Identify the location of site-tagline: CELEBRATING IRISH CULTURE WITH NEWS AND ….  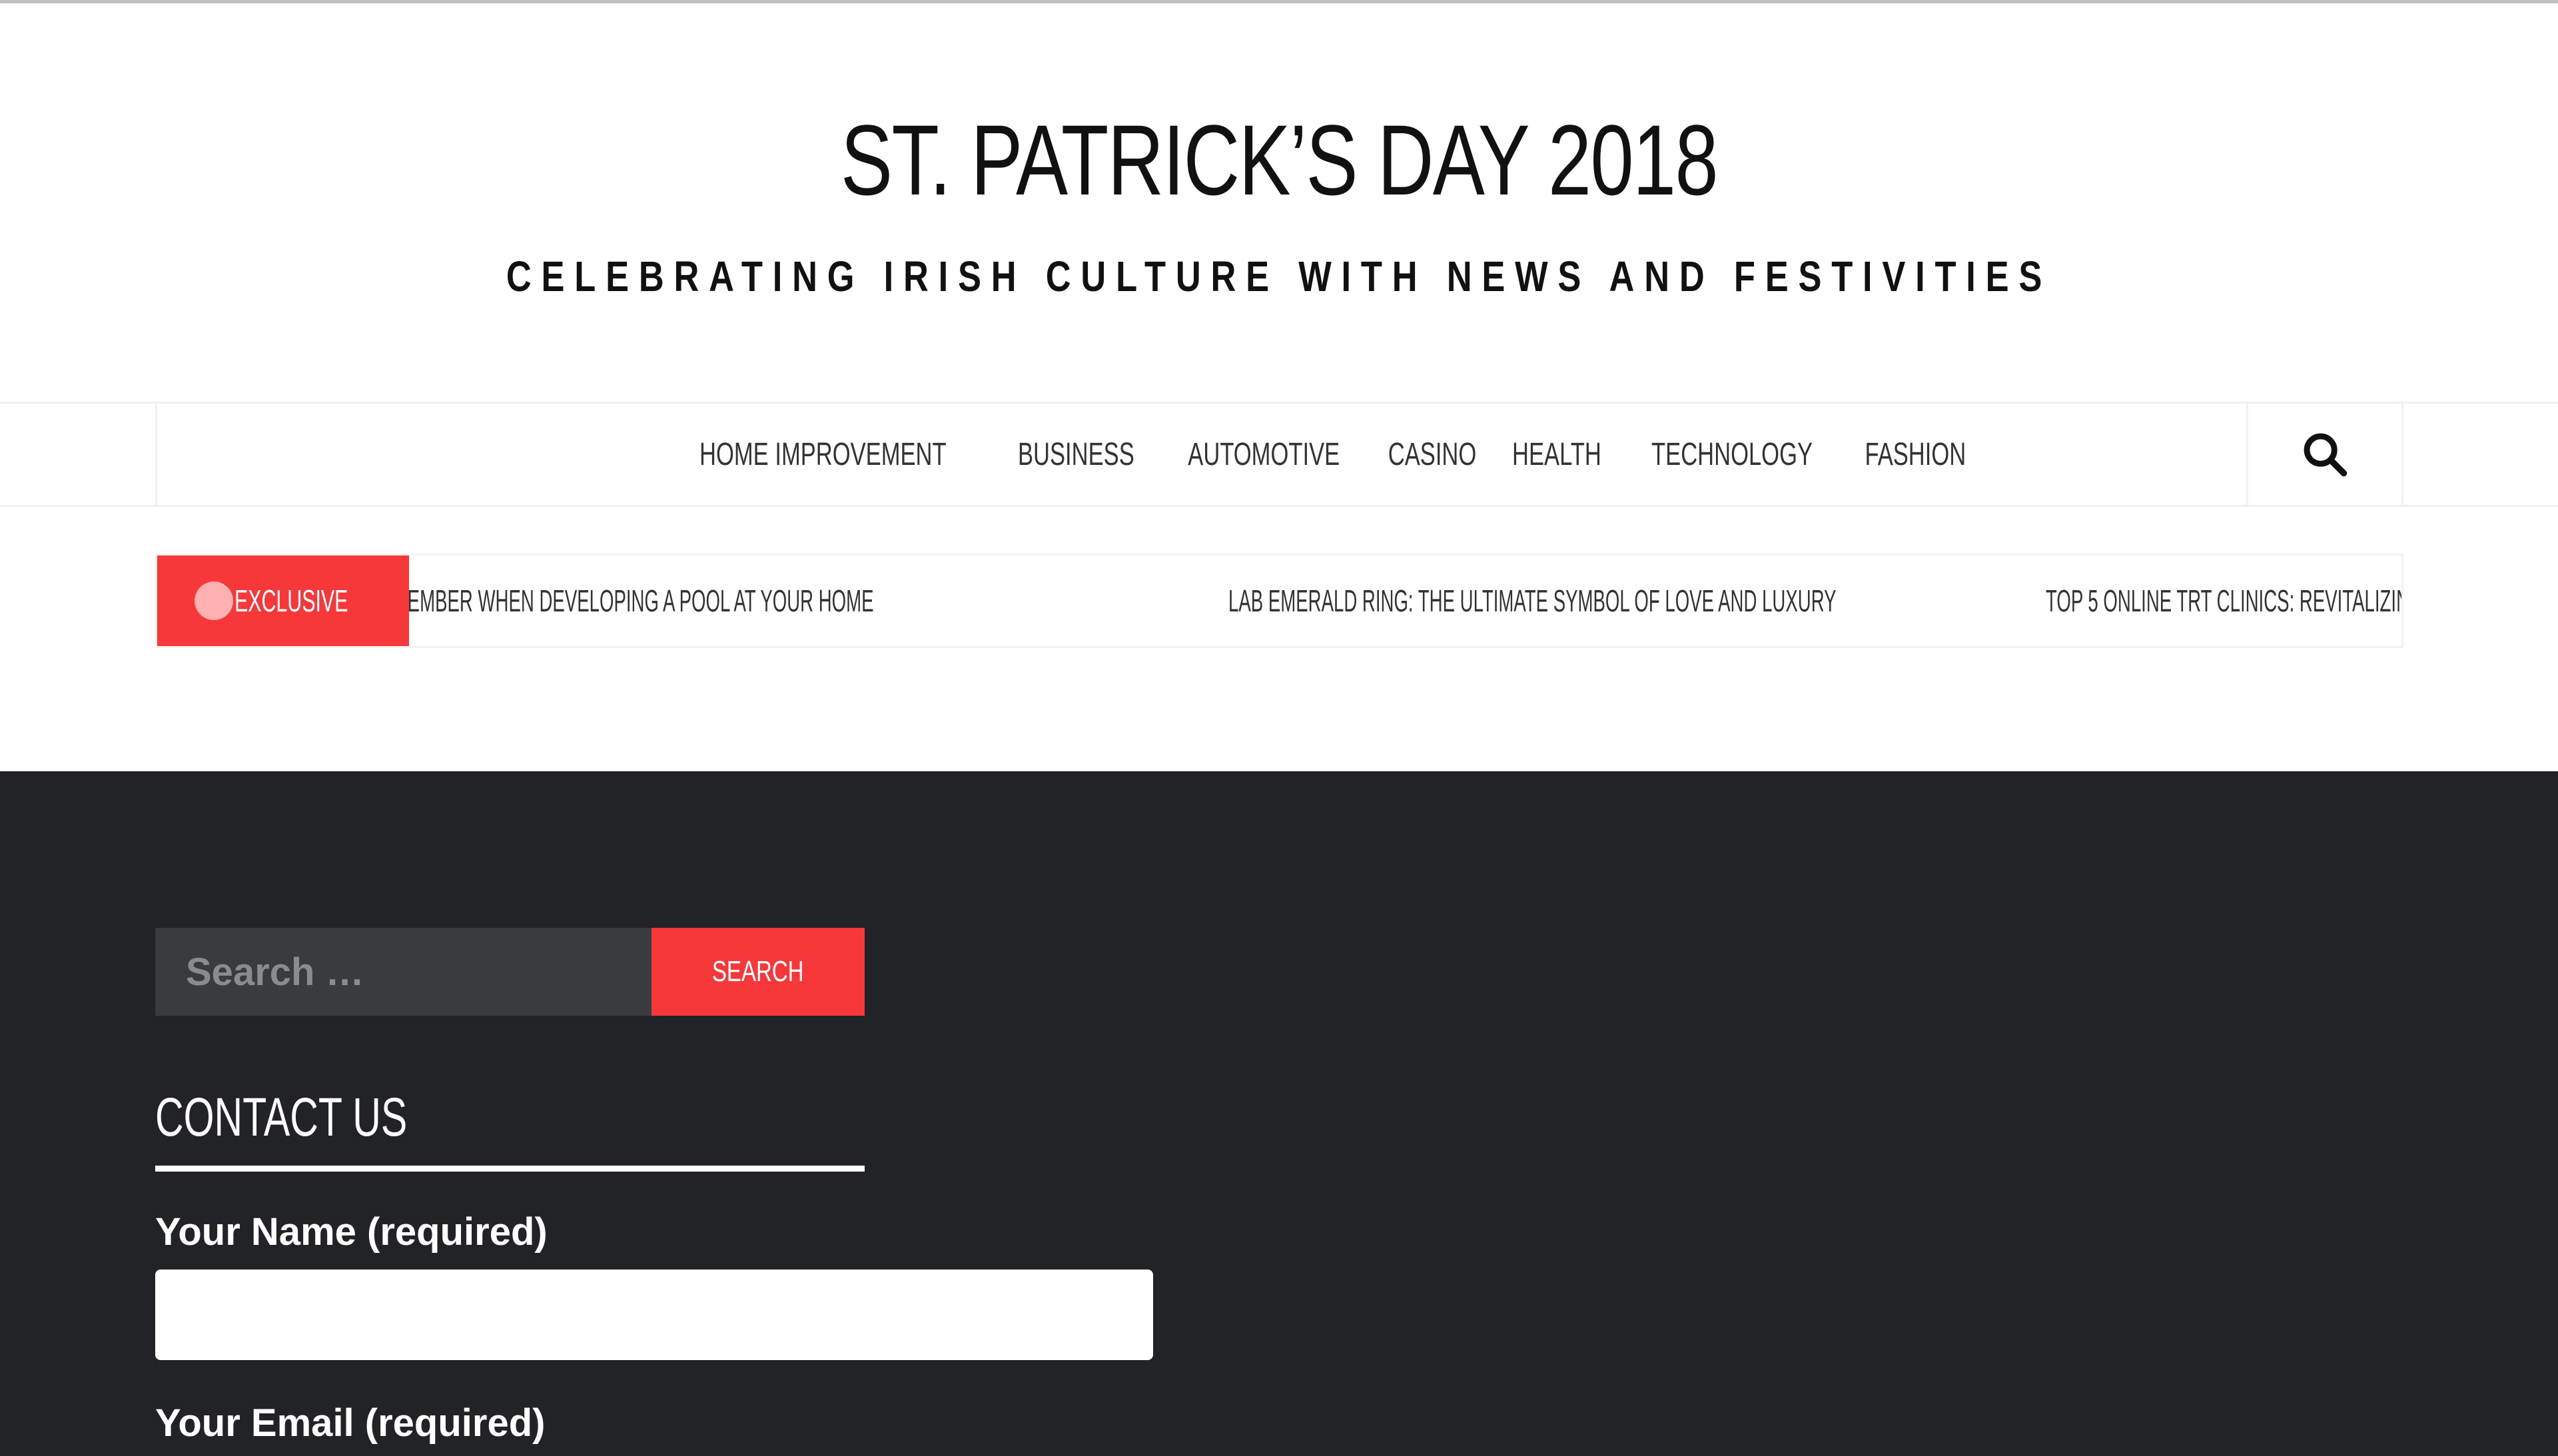
(1279, 276).